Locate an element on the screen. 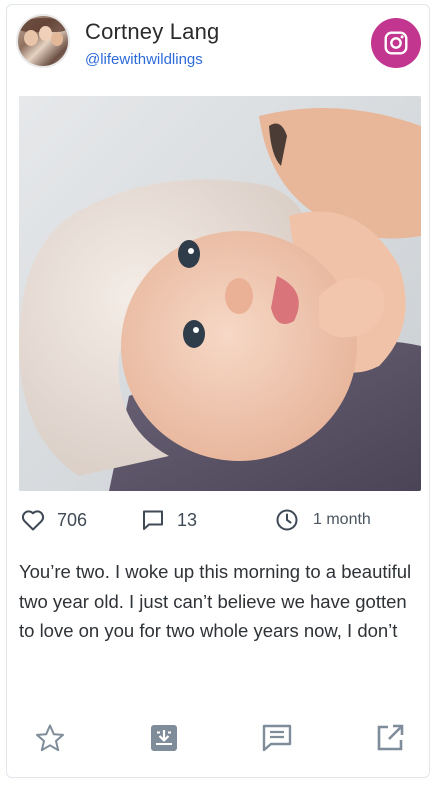  download-button is located at coordinates (164, 738).